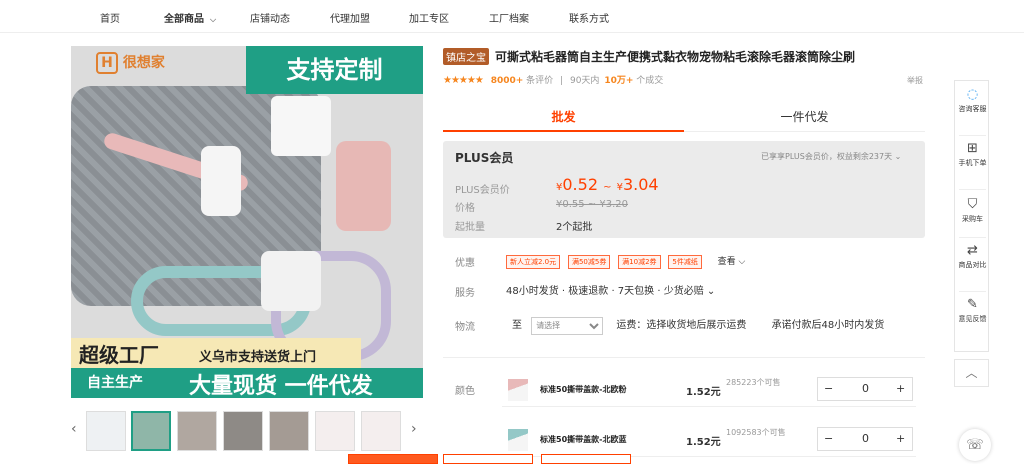 This screenshot has width=1024, height=464. What do you see at coordinates (972, 148) in the screenshot?
I see `qrcode-icon: ⊞` at bounding box center [972, 148].